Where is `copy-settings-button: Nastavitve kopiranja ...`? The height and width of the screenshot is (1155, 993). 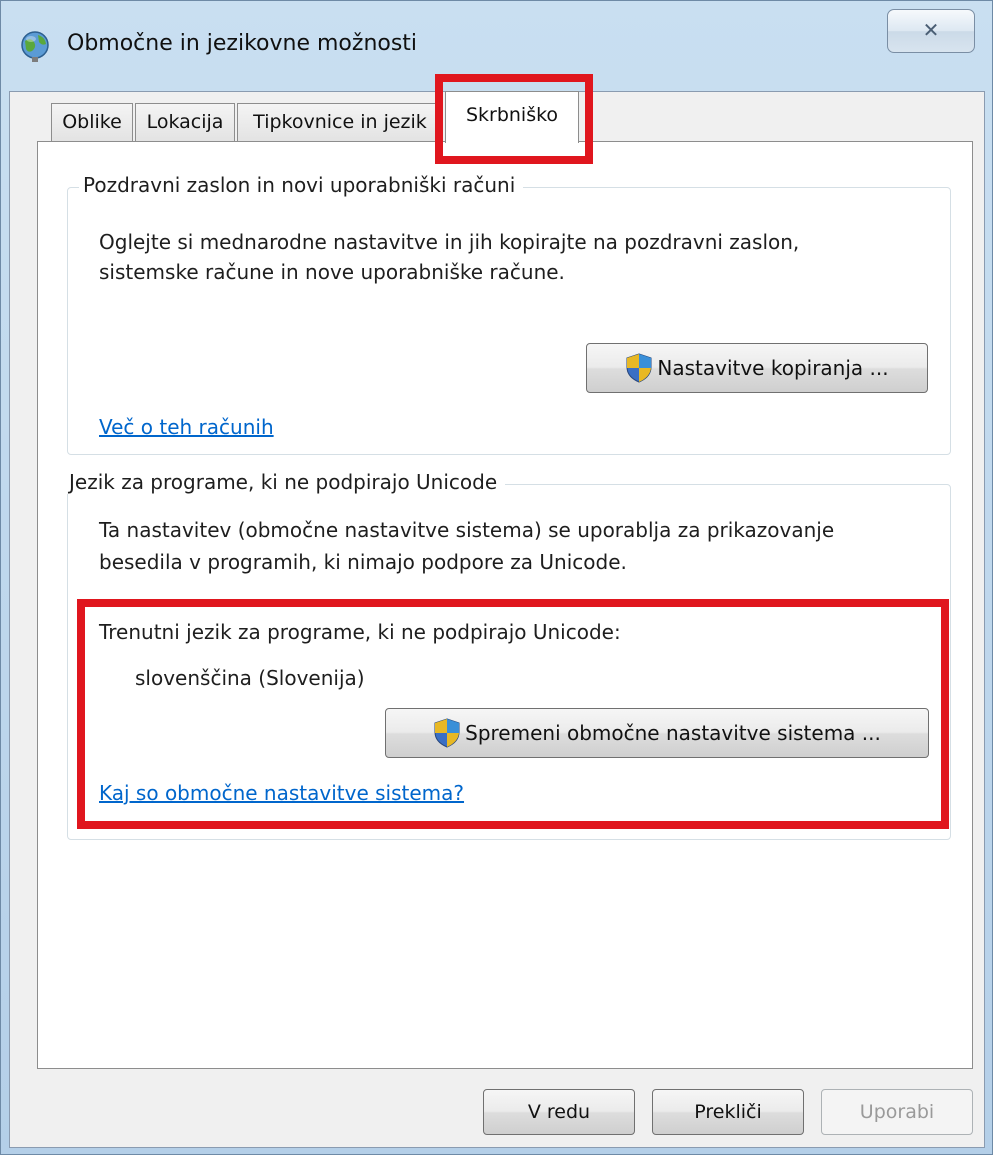 copy-settings-button: Nastavitve kopiranja ... is located at coordinates (757, 368).